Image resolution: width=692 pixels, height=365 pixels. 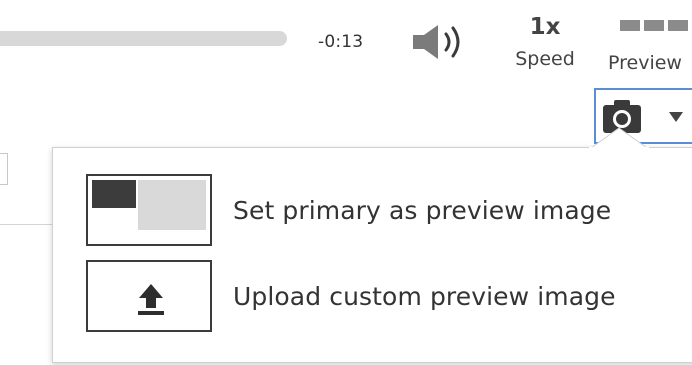 I want to click on dropdown-pointer, so click(x=619, y=138).